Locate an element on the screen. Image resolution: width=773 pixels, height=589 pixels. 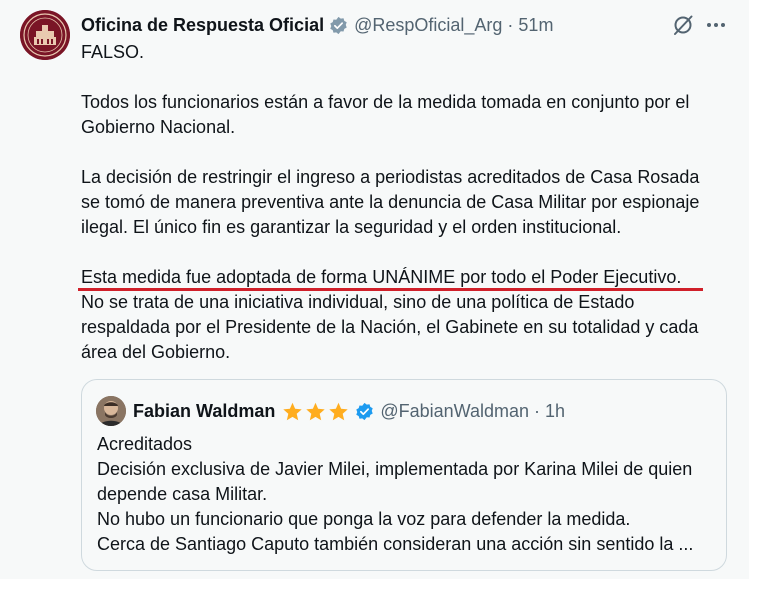
quoted-author-name: Fabian Waldman is located at coordinates (204, 411).